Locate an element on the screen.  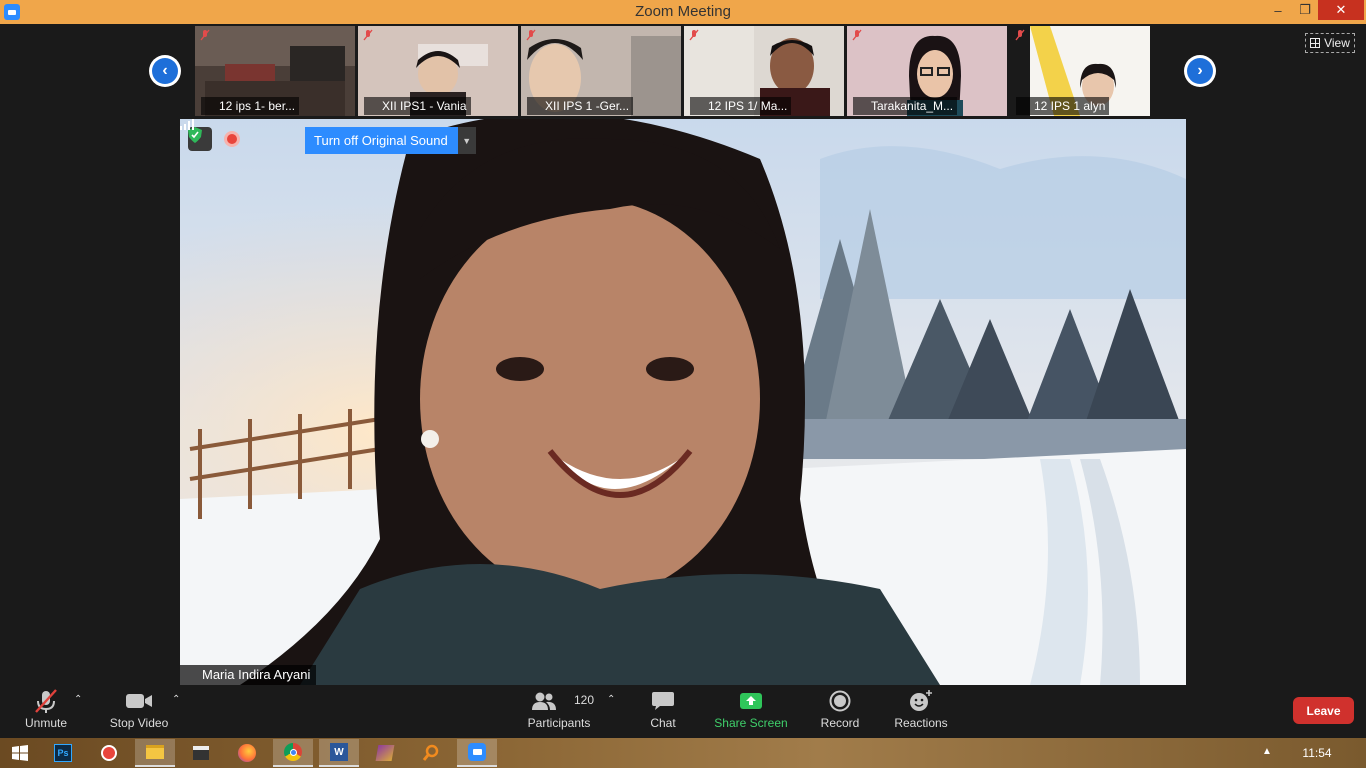
security-shield-icon is located at coordinates (200, 139).